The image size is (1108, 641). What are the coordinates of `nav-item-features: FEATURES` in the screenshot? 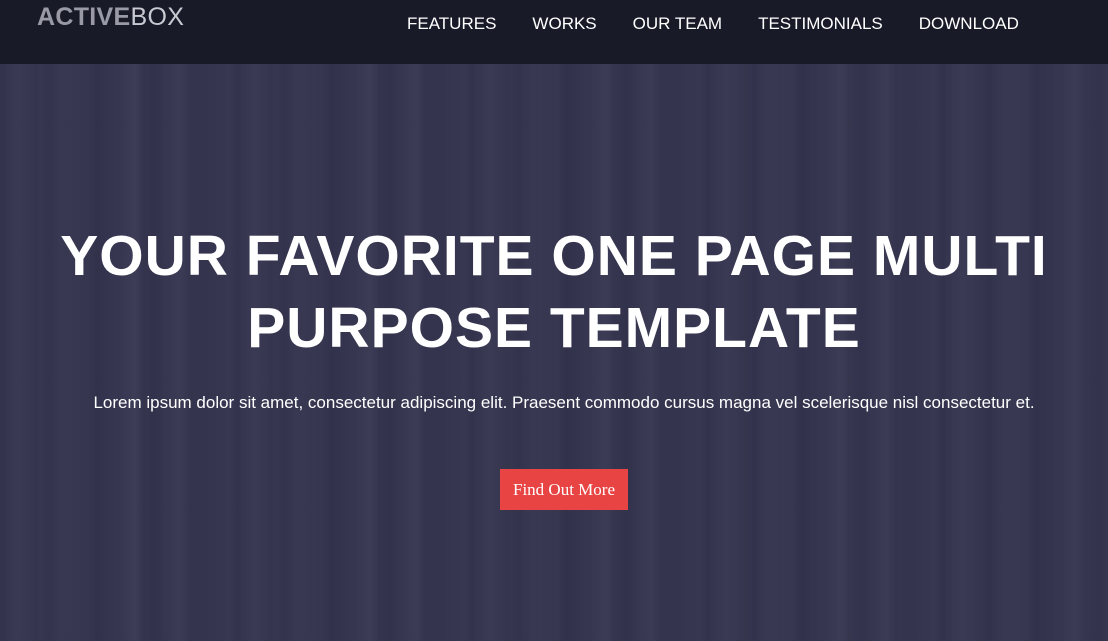 It's located at (451, 24).